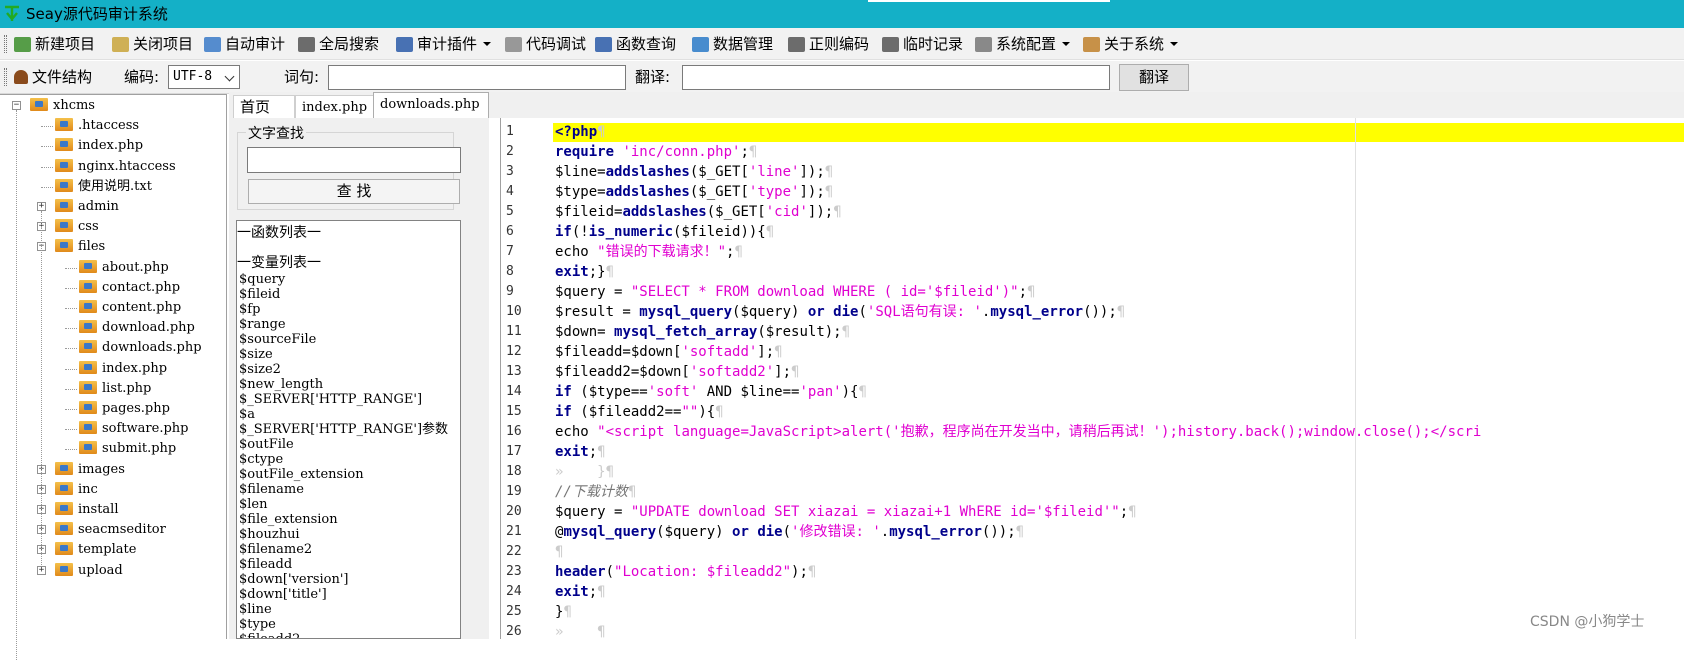 This screenshot has width=1684, height=660. Describe the element at coordinates (338, 44) in the screenshot. I see `menu-global-search-button: 全局搜索` at that location.